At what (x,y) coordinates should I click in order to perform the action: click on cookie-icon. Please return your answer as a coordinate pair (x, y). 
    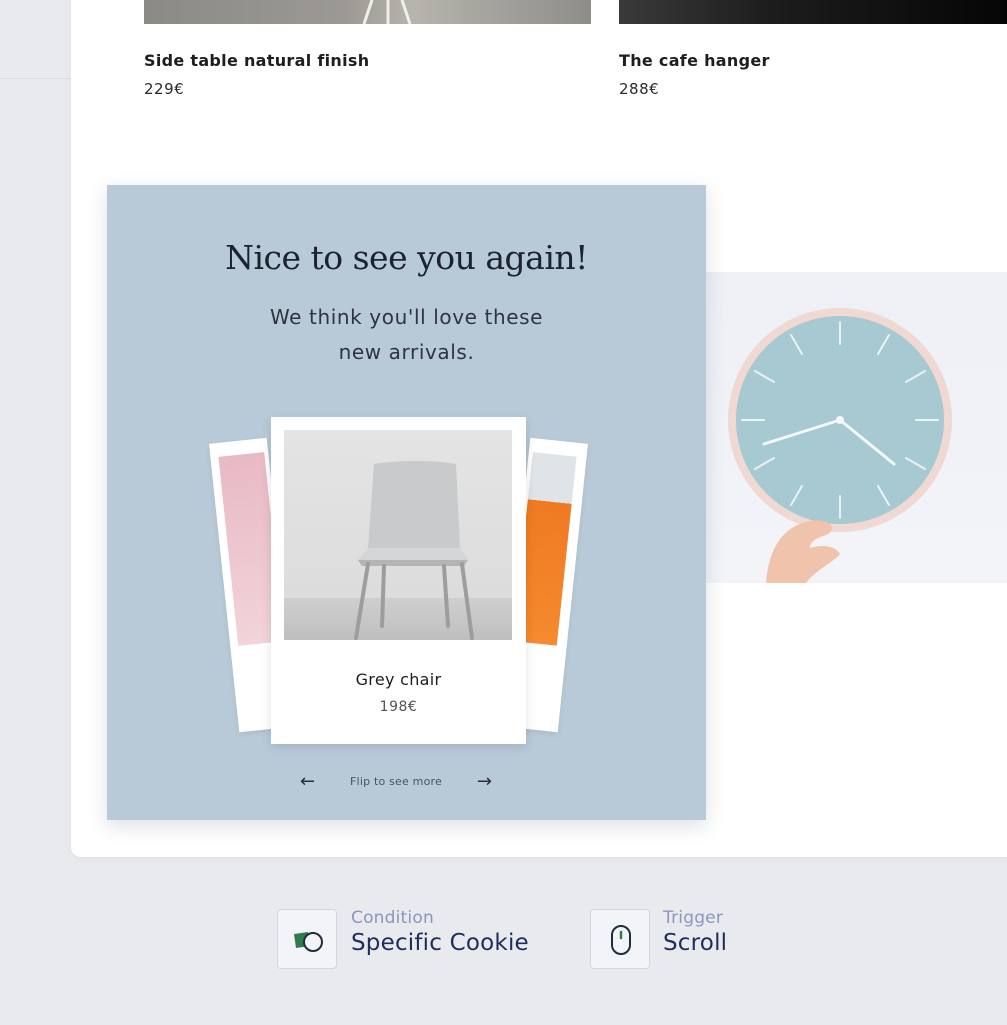
    Looking at the image, I should click on (308, 942).